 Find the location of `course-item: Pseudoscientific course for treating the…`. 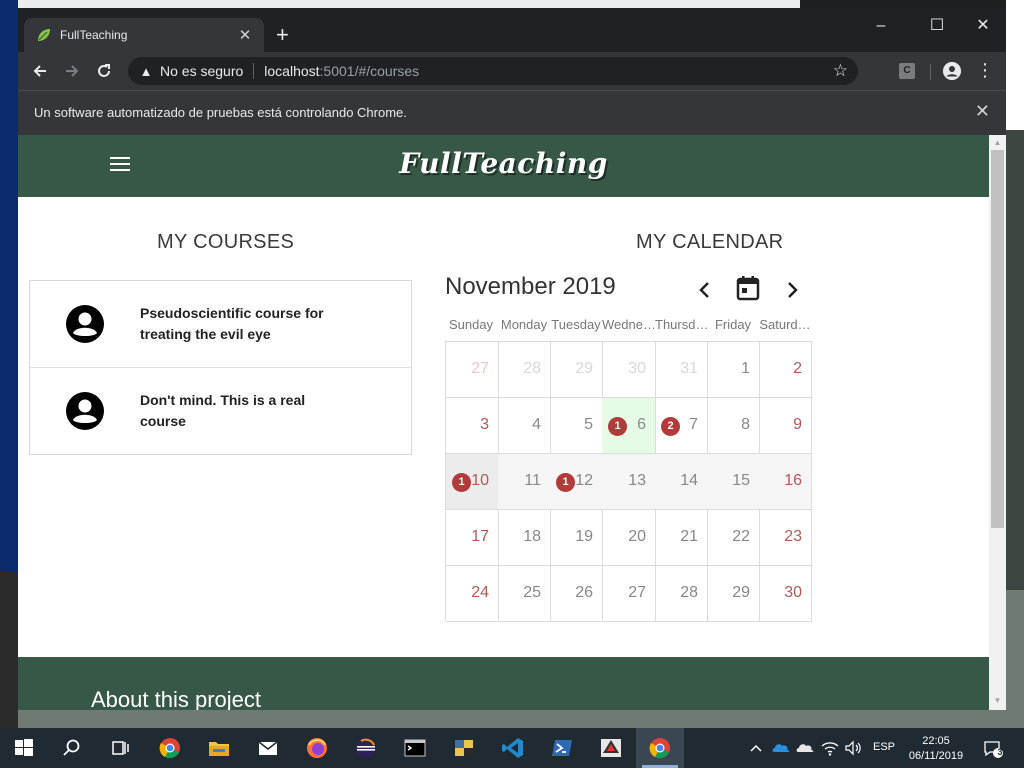

course-item: Pseudoscientific course for treating the… is located at coordinates (220, 324).